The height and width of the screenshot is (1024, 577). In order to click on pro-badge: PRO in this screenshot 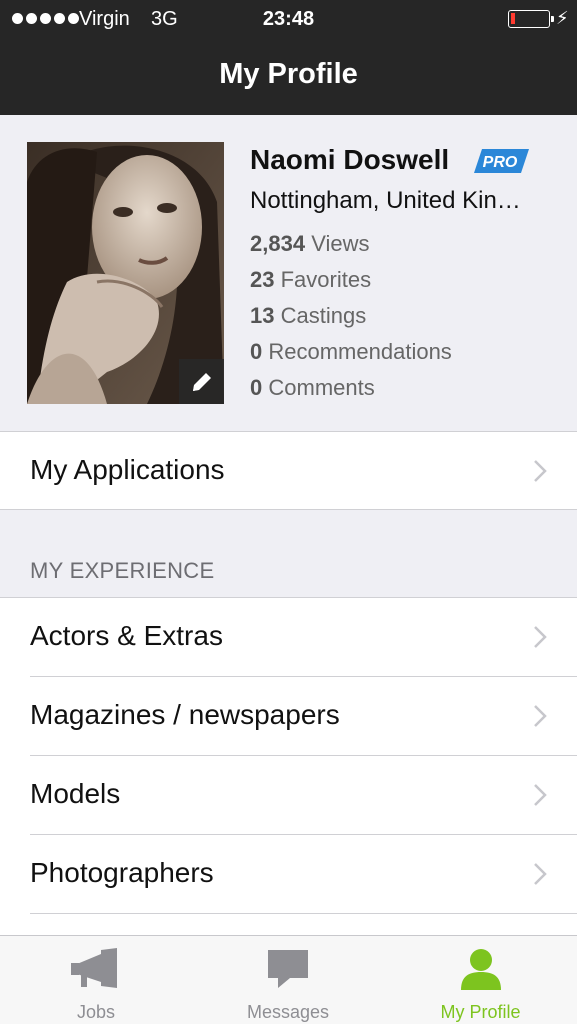, I will do `click(501, 161)`.